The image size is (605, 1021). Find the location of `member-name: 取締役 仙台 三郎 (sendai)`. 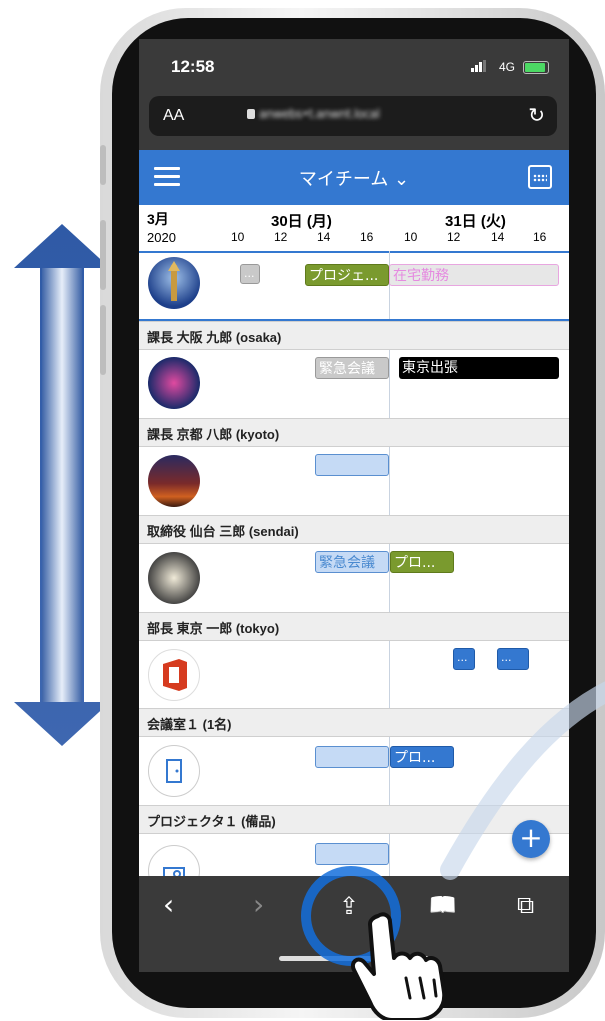

member-name: 取締役 仙台 三郎 (sendai) is located at coordinates (223, 531).